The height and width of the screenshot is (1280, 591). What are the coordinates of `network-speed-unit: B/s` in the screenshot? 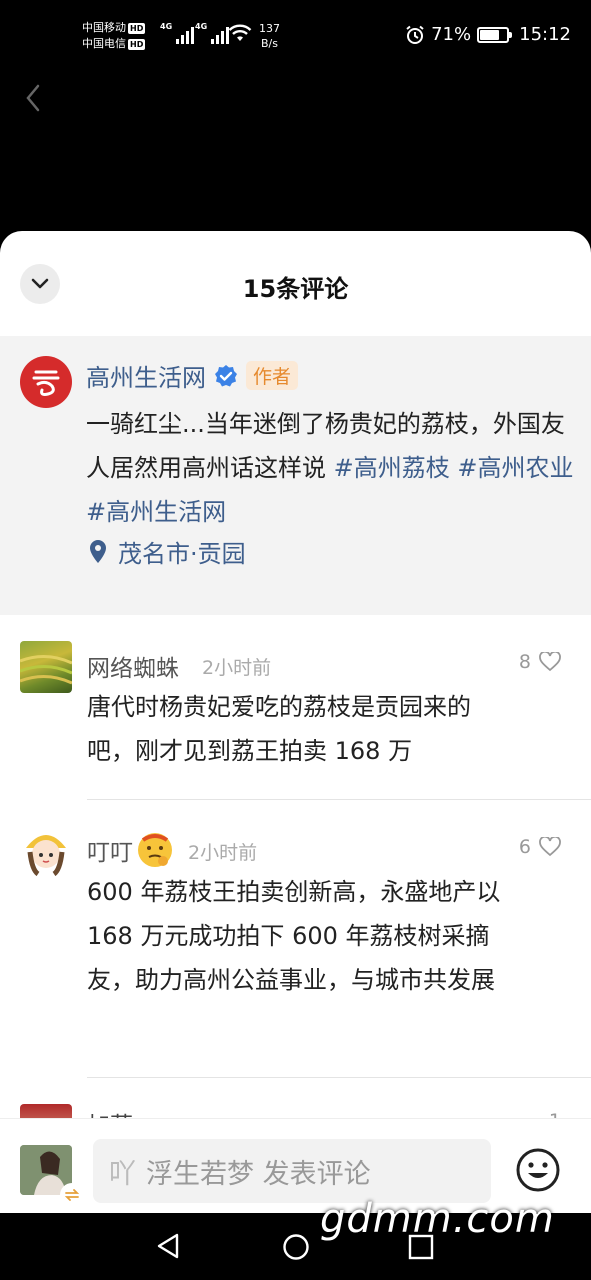 It's located at (269, 43).